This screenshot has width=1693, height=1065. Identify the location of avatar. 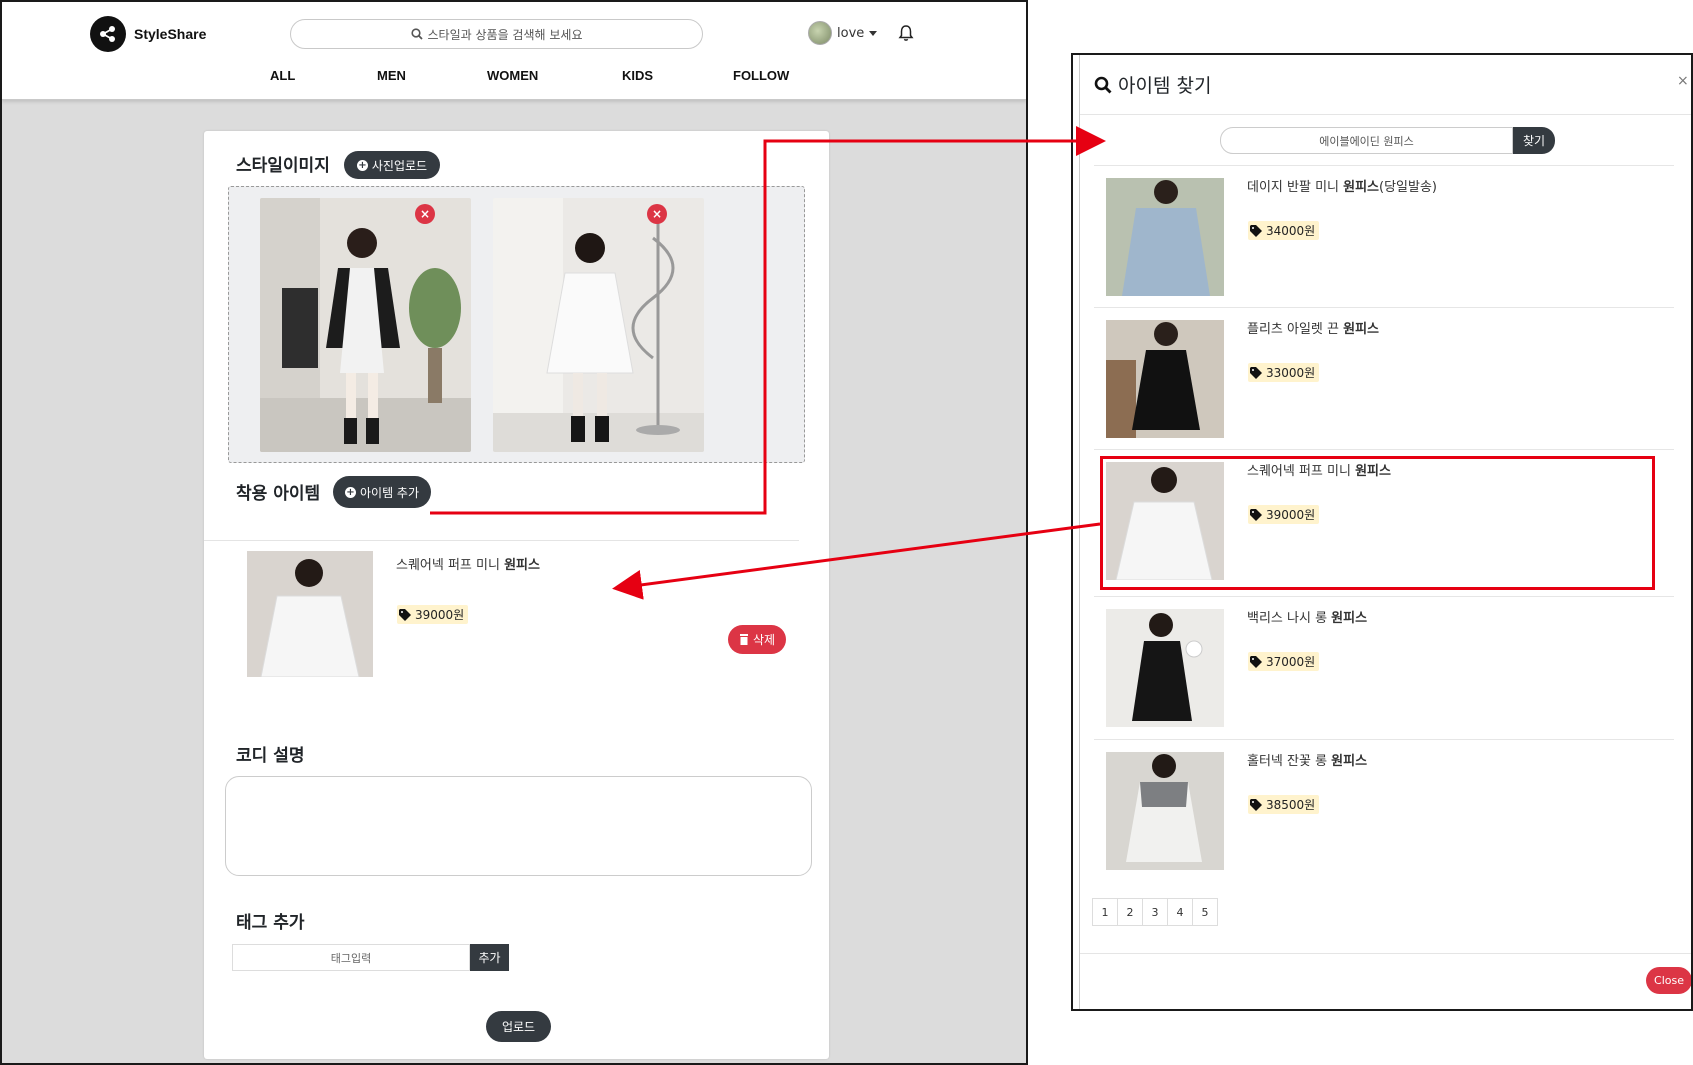
(820, 33).